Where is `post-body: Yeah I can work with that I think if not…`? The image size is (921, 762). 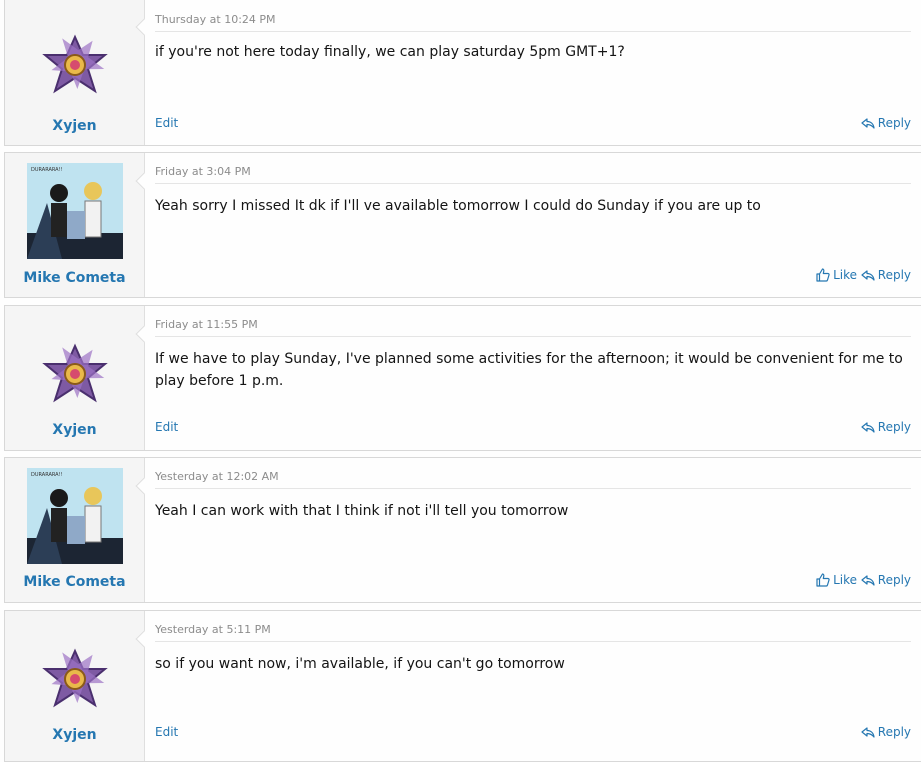 post-body: Yeah I can work with that I think if not… is located at coordinates (362, 511).